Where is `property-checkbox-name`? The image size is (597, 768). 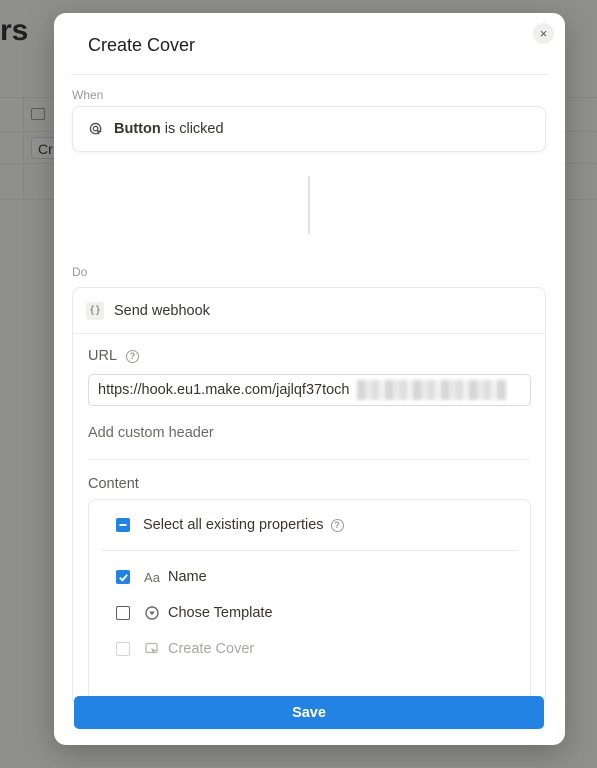 property-checkbox-name is located at coordinates (123, 577).